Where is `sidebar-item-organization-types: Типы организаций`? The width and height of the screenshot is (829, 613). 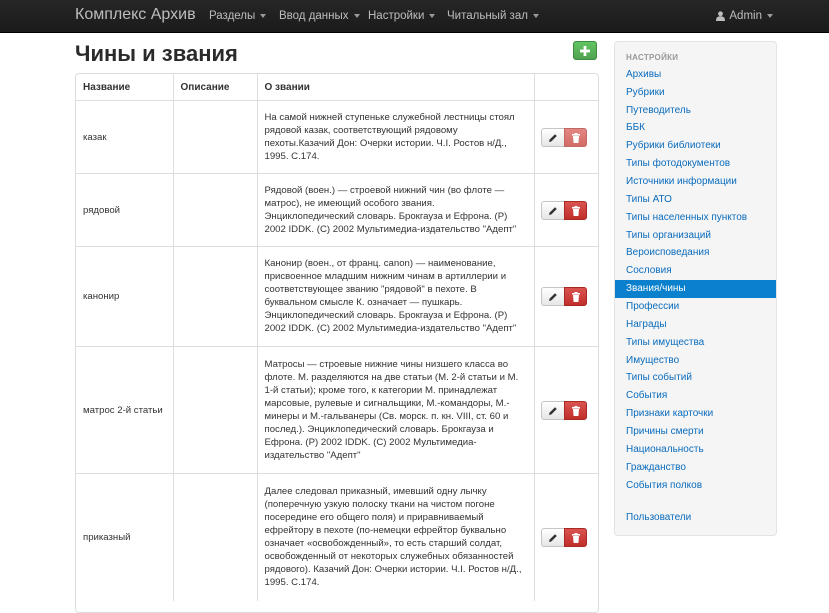
sidebar-item-organization-types: Типы организаций is located at coordinates (695, 236).